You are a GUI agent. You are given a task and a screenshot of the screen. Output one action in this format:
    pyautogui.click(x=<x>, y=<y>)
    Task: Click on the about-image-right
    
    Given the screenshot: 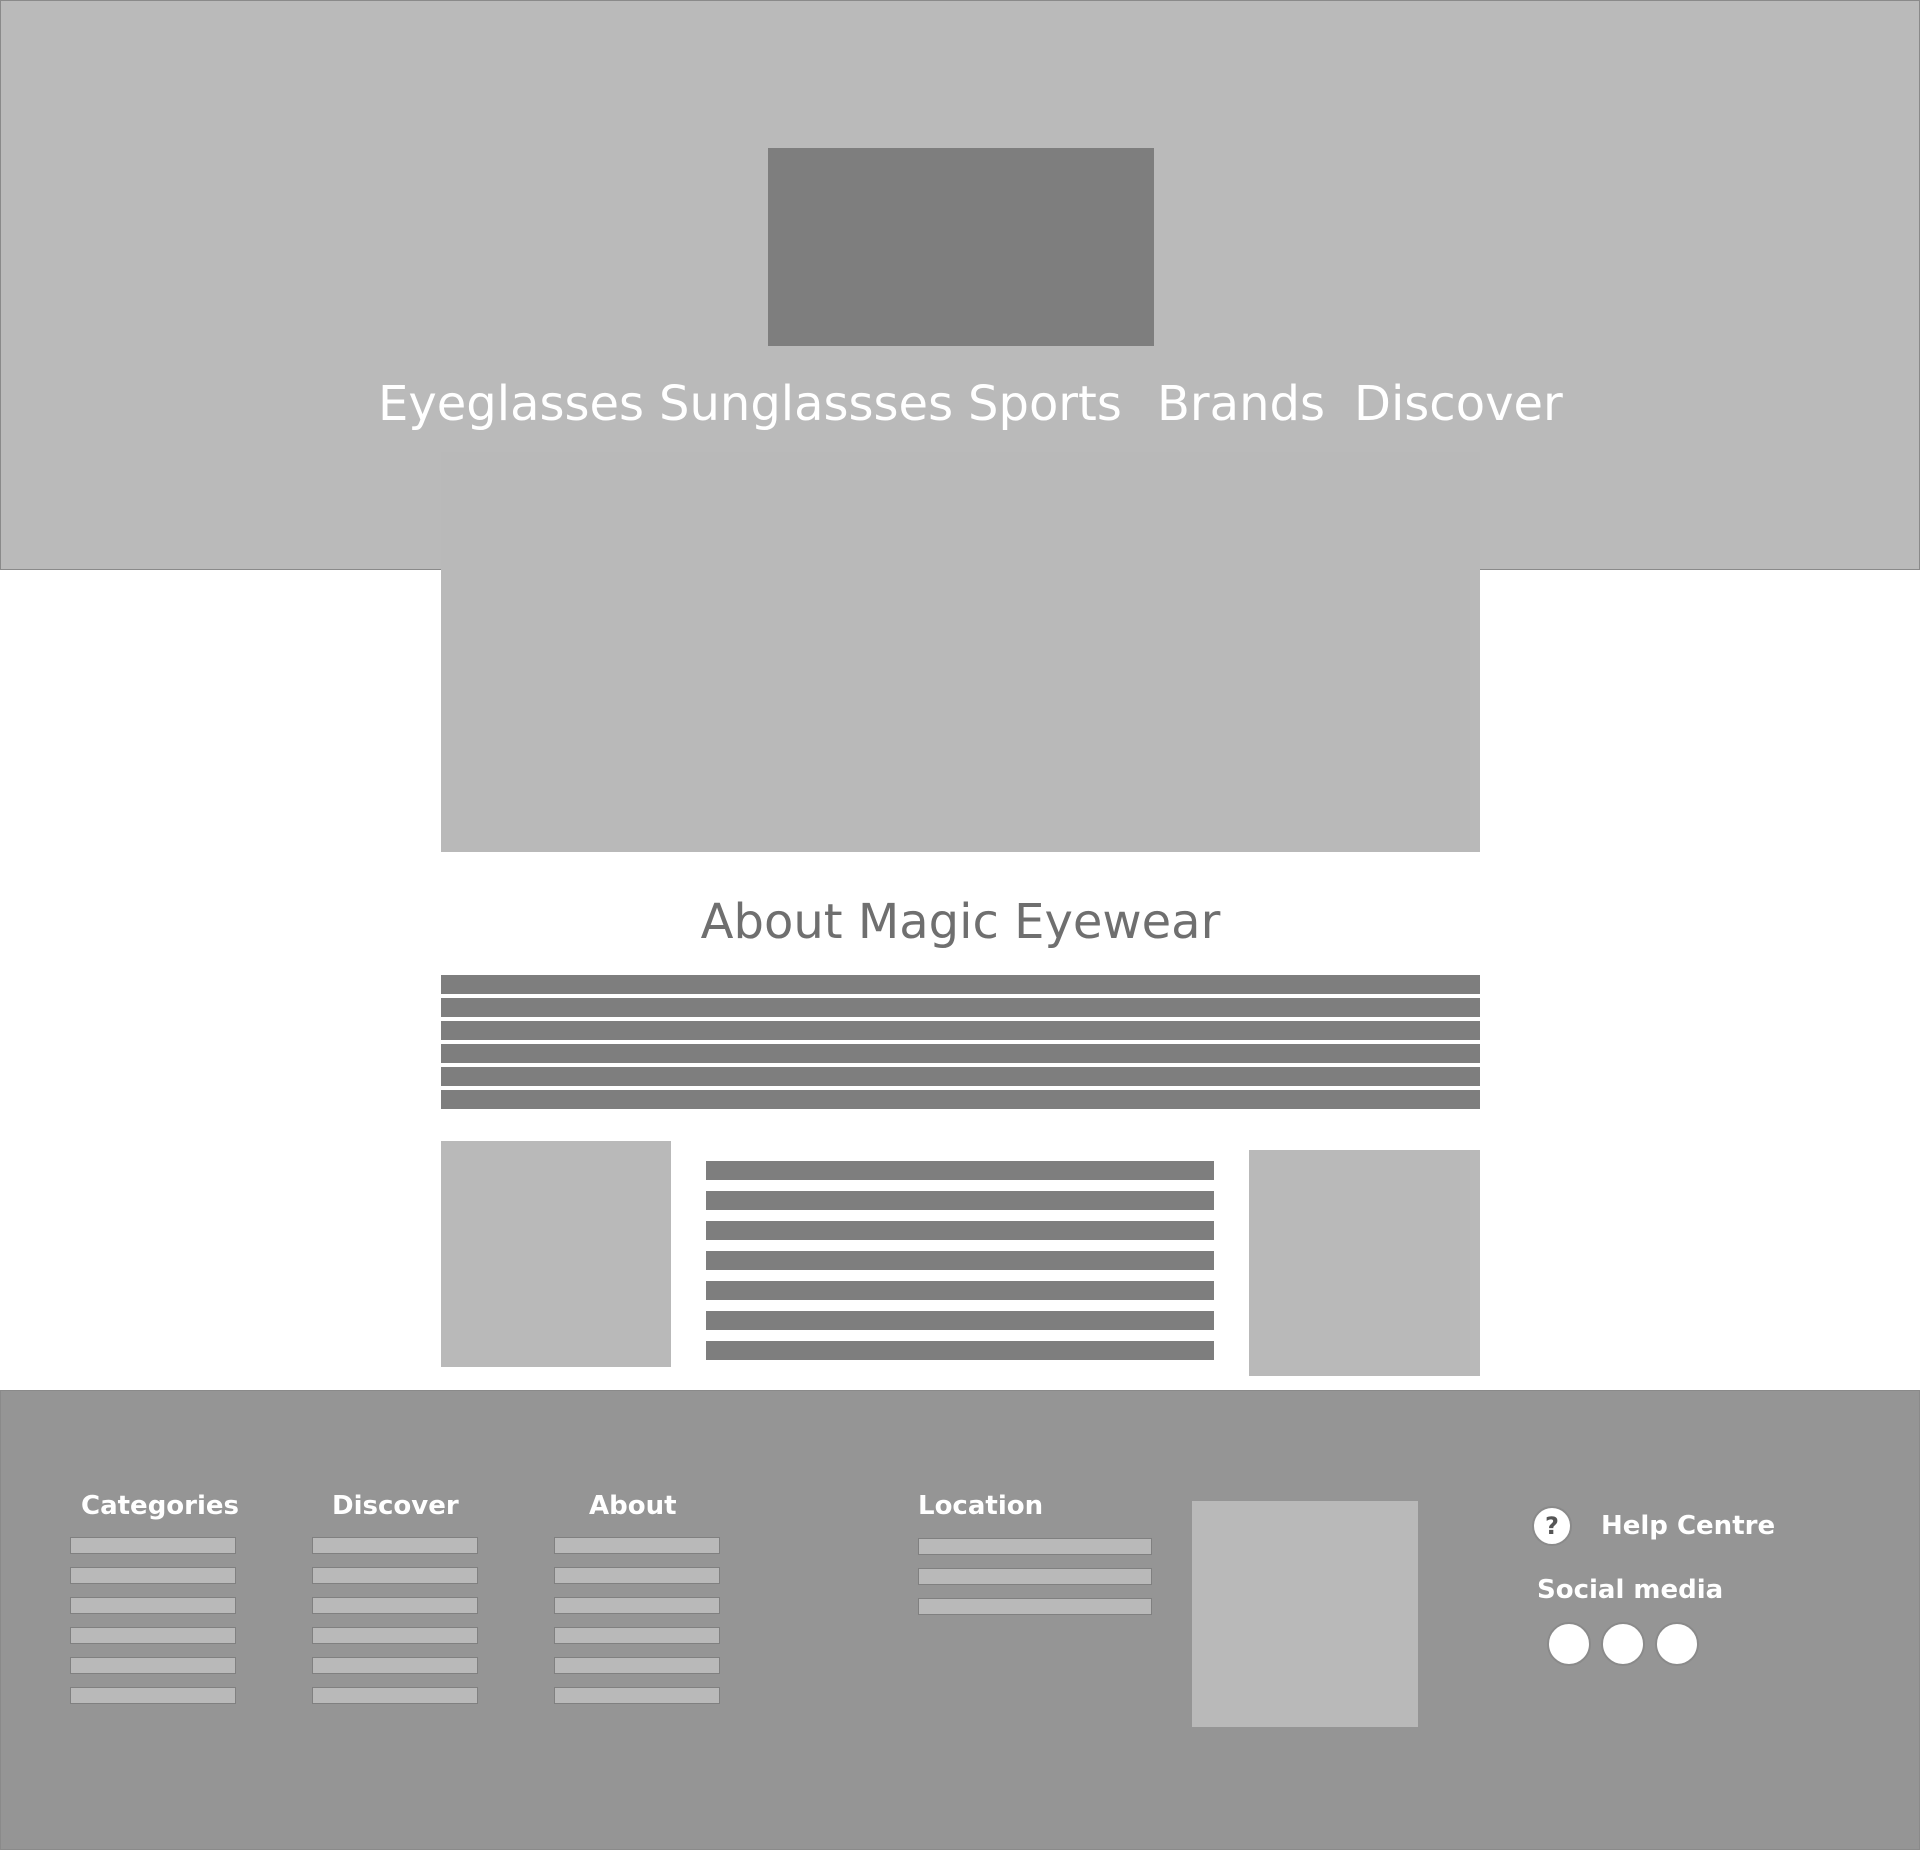 What is the action you would take?
    pyautogui.click(x=1364, y=1263)
    